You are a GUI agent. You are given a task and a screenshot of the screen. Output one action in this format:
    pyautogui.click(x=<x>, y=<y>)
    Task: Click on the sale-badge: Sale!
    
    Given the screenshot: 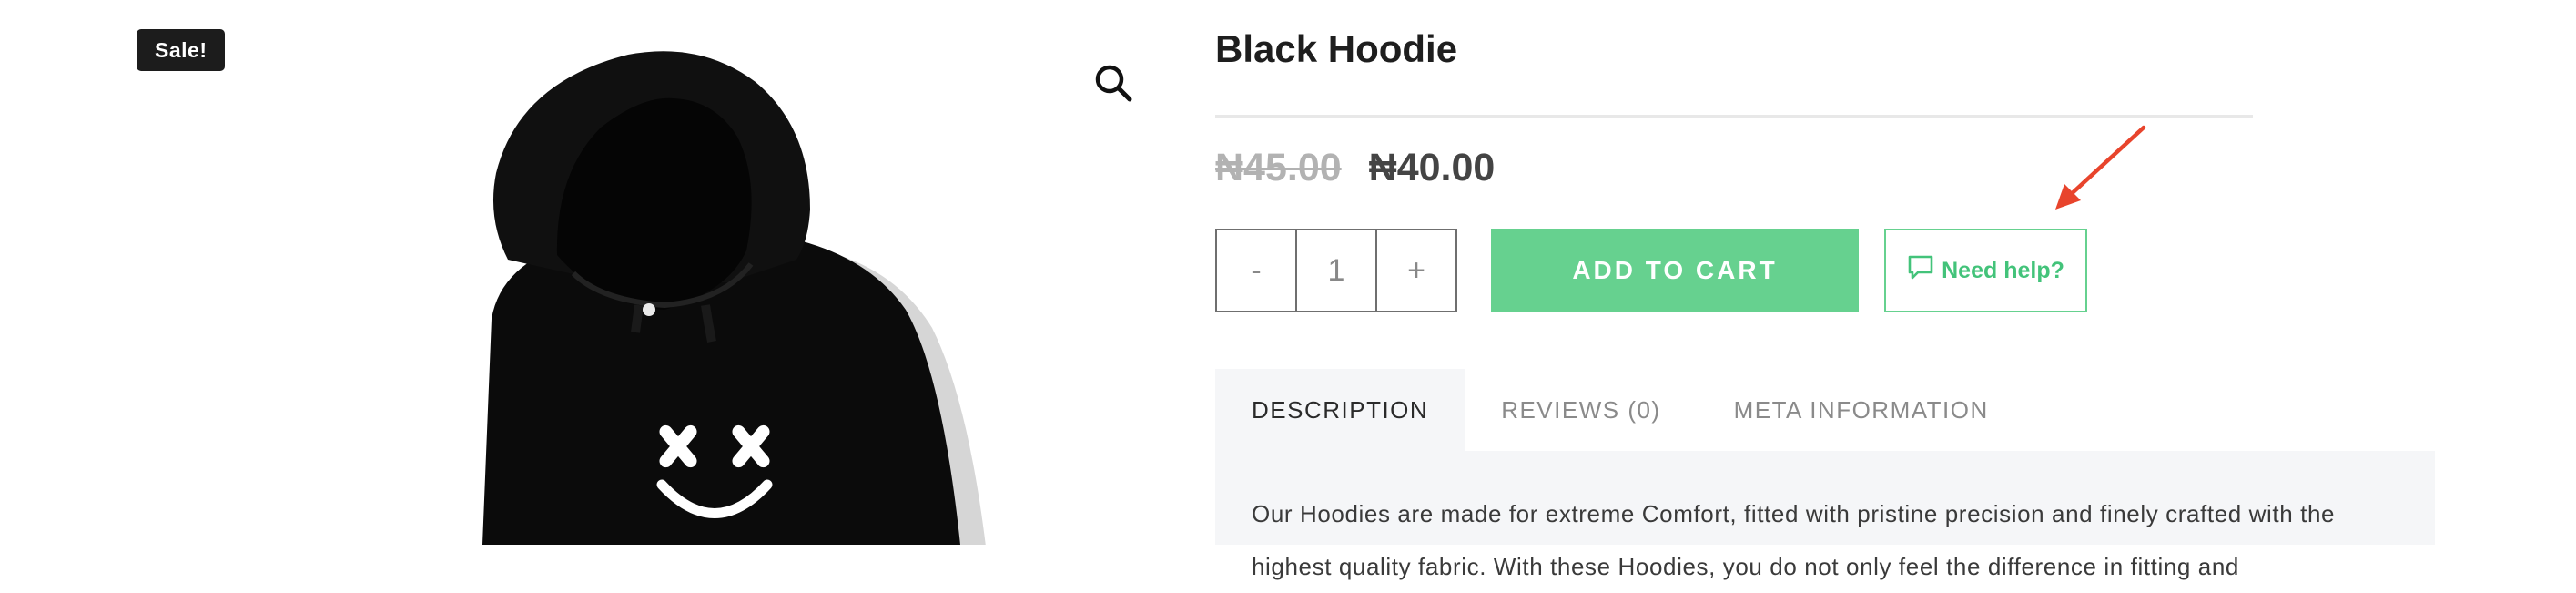 What is the action you would take?
    pyautogui.click(x=181, y=50)
    